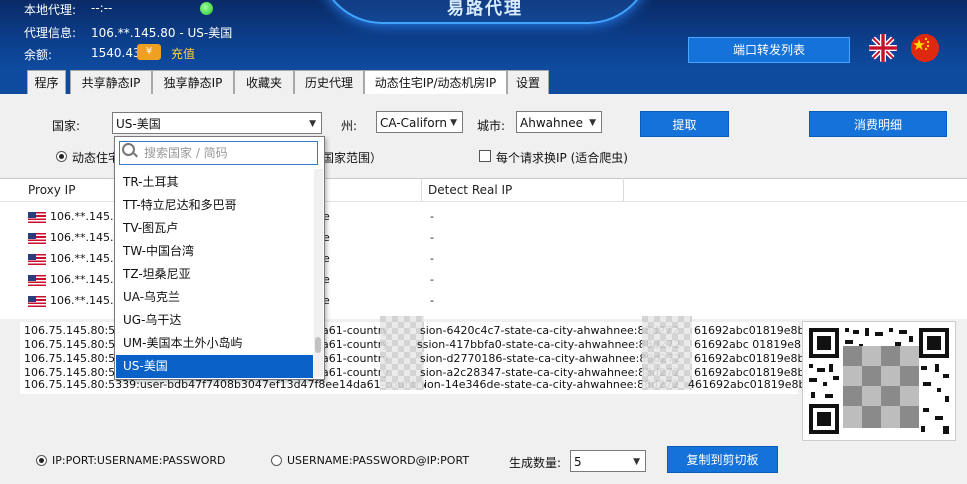 This screenshot has width=967, height=484. Describe the element at coordinates (214, 297) in the screenshot. I see `dropdown-item: UA-乌克兰` at that location.